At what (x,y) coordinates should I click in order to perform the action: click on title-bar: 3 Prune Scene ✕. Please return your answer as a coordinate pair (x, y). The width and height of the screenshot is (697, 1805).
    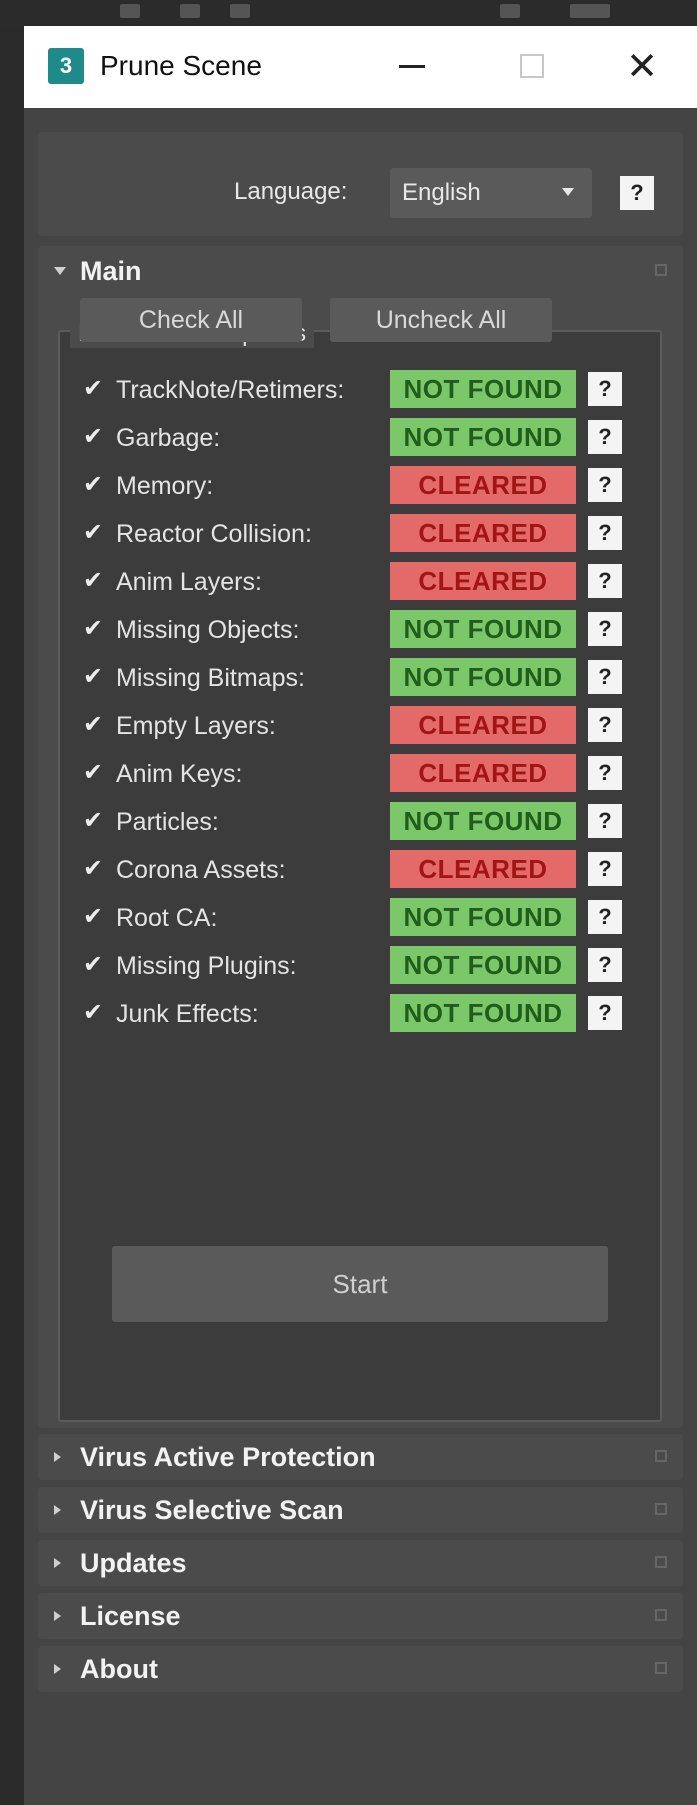
    Looking at the image, I should click on (360, 67).